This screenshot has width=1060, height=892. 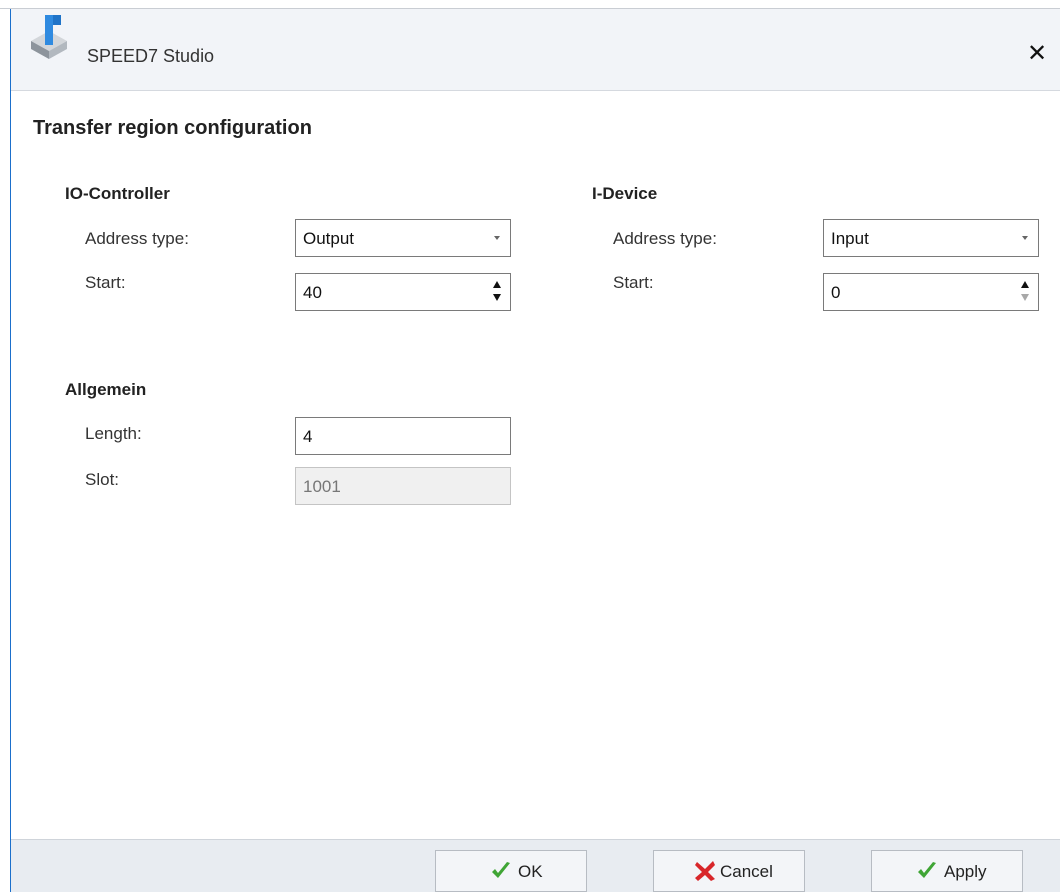 What do you see at coordinates (403, 238) in the screenshot?
I see `io-controller-address-type-select: Output` at bounding box center [403, 238].